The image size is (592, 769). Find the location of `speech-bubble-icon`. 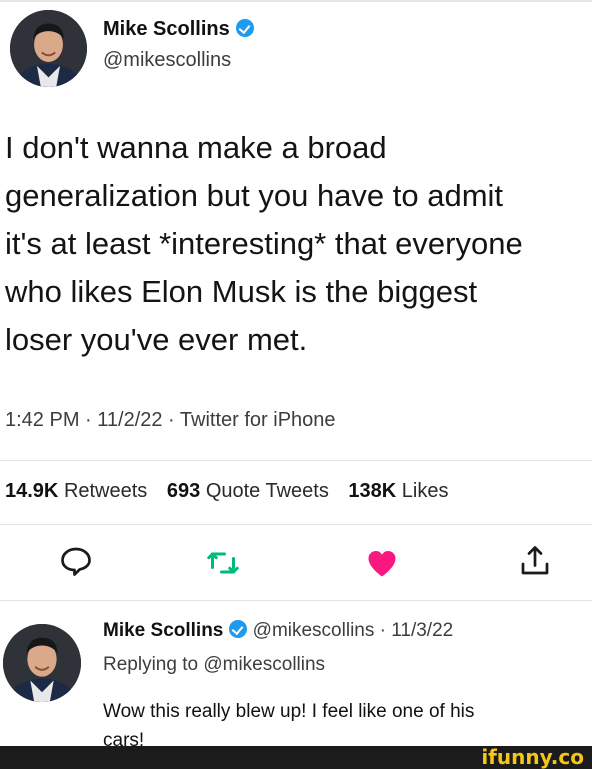

speech-bubble-icon is located at coordinates (76, 561).